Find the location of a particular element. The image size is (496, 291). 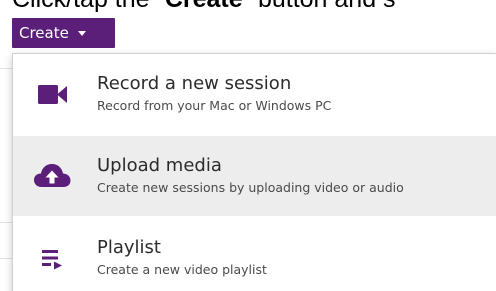

instruction-suffix: ” button and s is located at coordinates (319, 6).